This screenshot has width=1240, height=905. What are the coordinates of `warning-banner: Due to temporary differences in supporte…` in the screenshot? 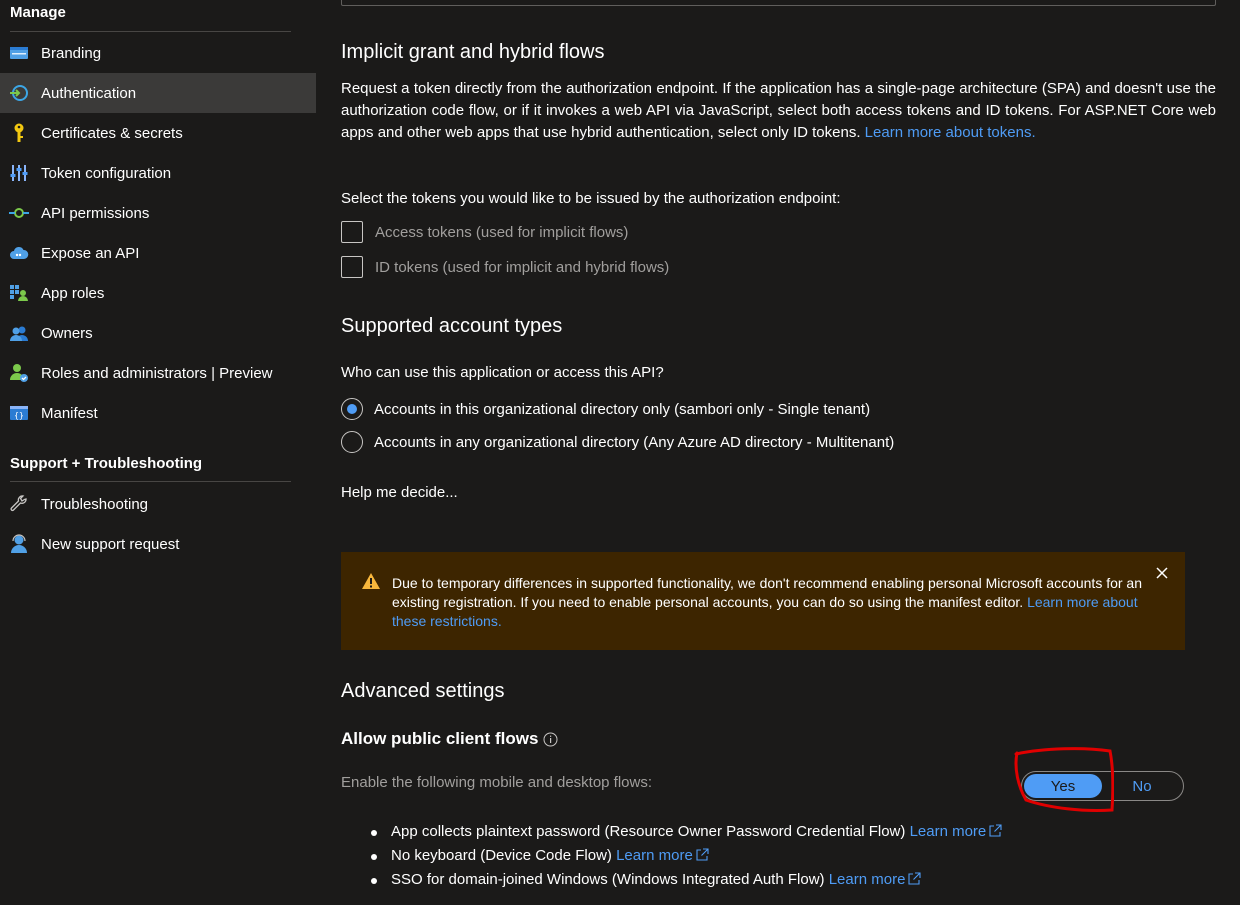 It's located at (763, 601).